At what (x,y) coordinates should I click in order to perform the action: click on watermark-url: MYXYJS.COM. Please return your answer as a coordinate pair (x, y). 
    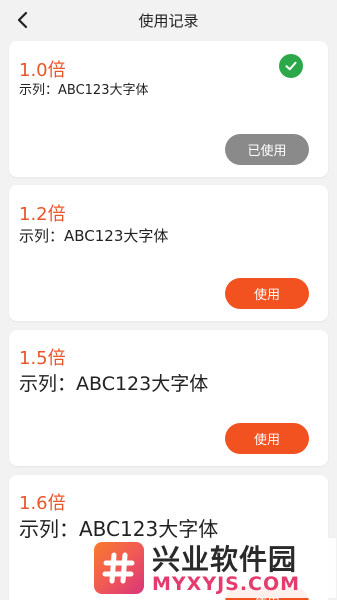
    Looking at the image, I should click on (226, 584).